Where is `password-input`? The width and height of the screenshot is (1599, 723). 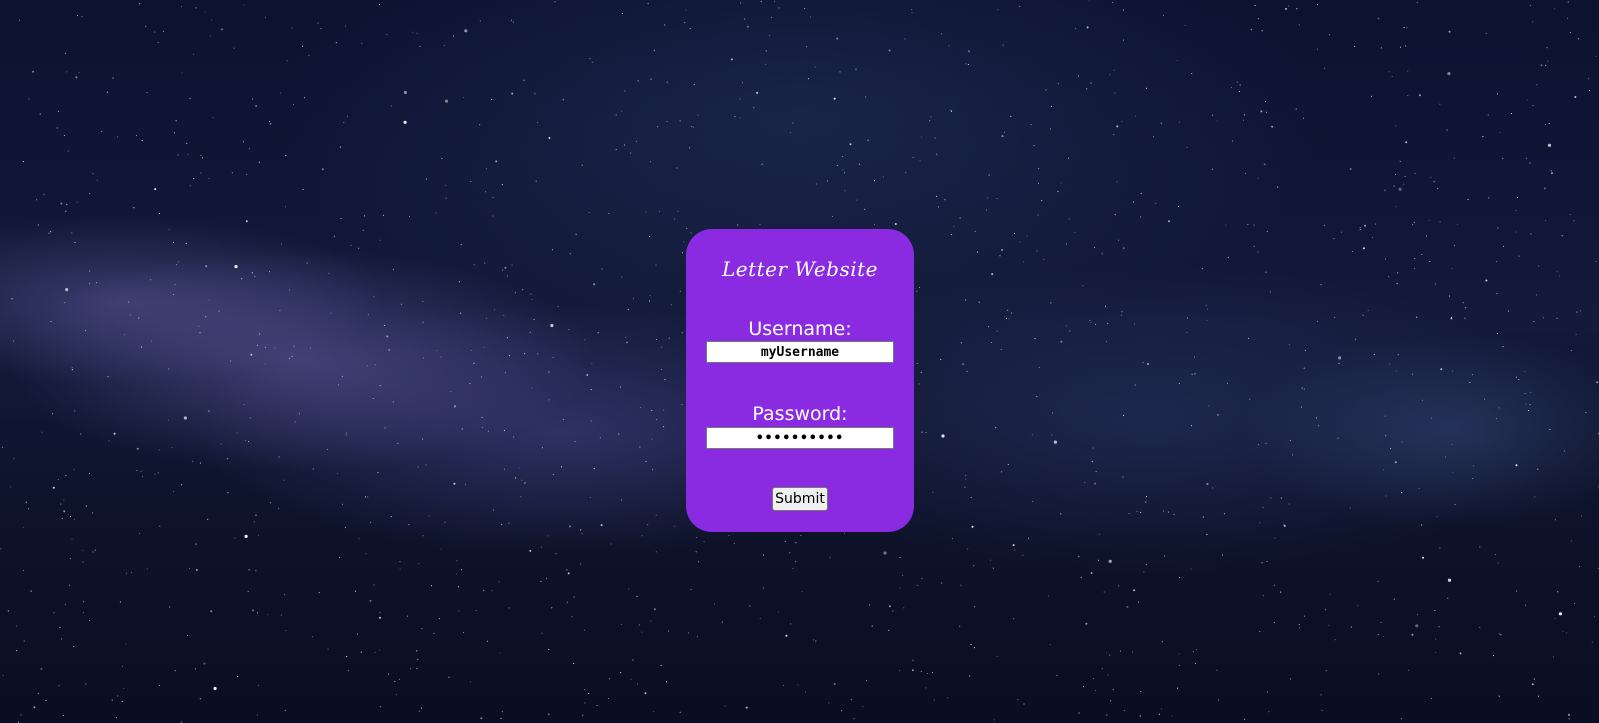
password-input is located at coordinates (800, 438).